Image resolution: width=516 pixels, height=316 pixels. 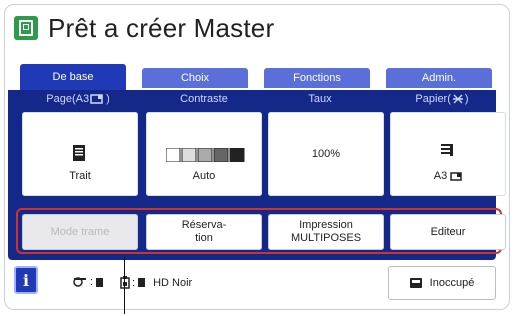 I want to click on paper-value-text: A3, so click(x=440, y=176).